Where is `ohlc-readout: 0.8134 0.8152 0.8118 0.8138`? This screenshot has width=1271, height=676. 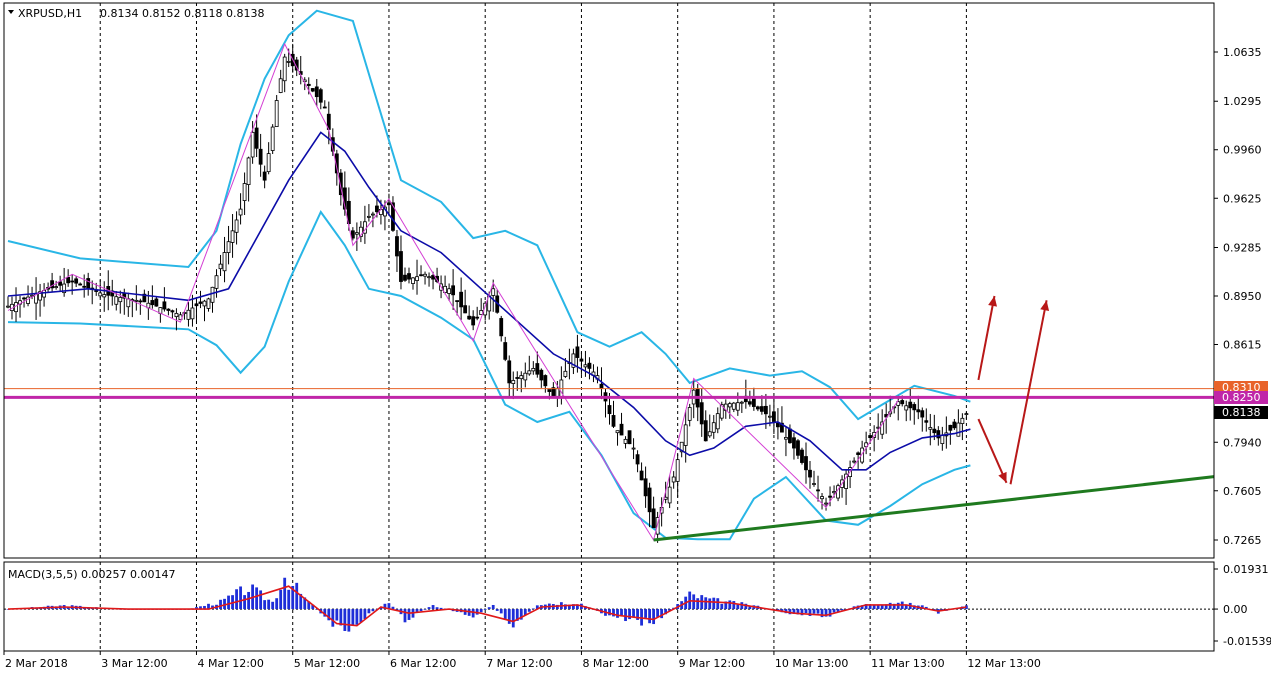
ohlc-readout: 0.8134 0.8152 0.8118 0.8138 is located at coordinates (182, 13).